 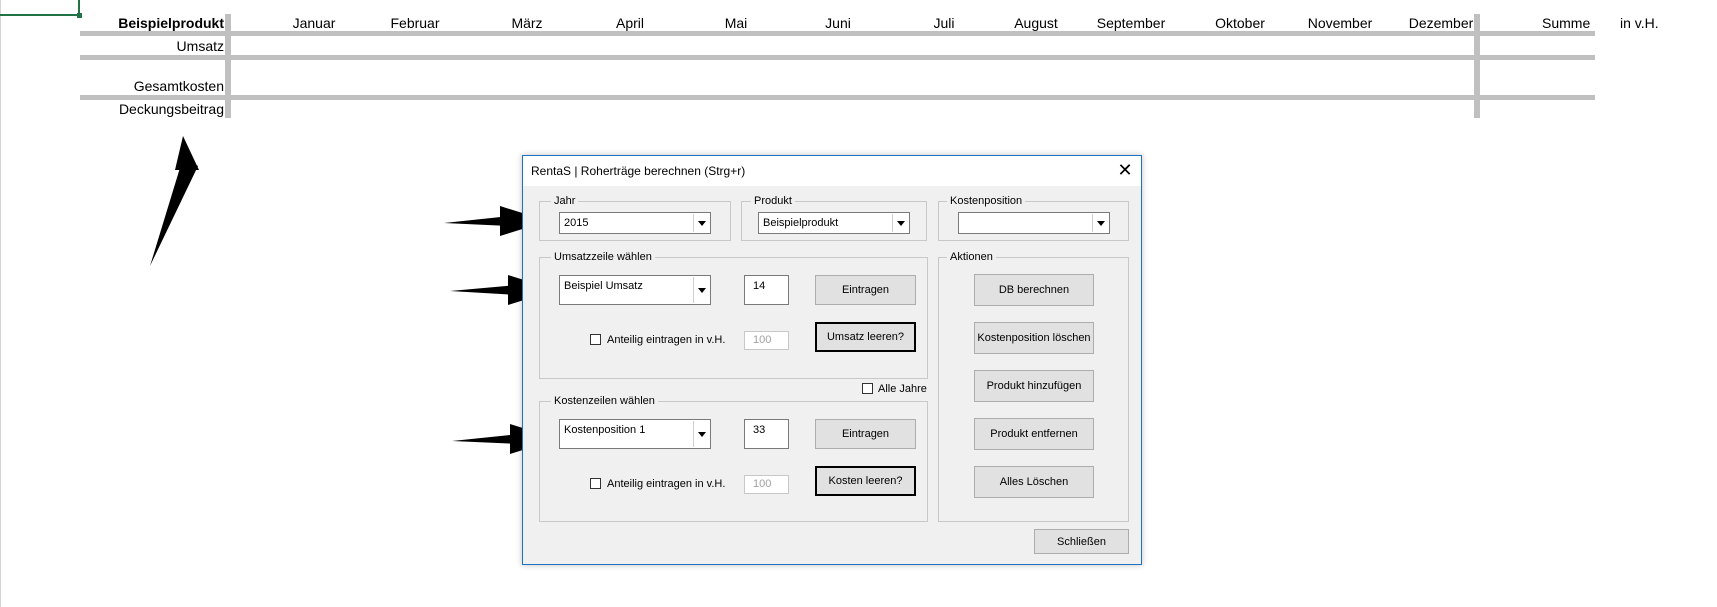 I want to click on revenue-combo: Beispiel Umsatz, so click(x=635, y=290).